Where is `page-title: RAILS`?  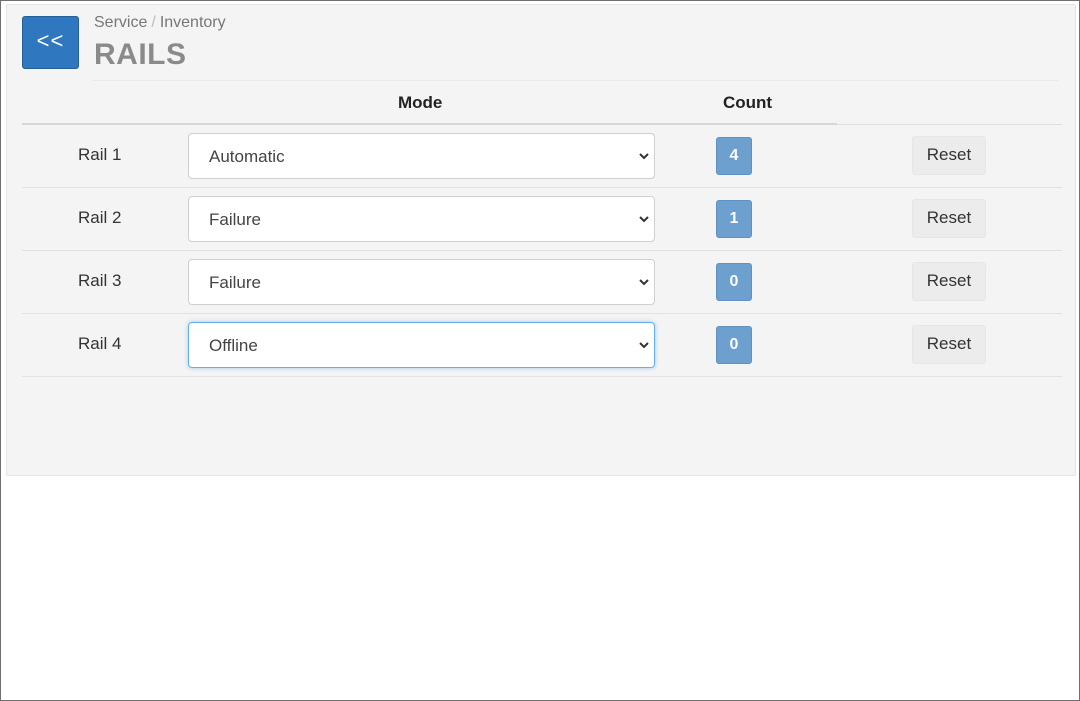
page-title: RAILS is located at coordinates (140, 54).